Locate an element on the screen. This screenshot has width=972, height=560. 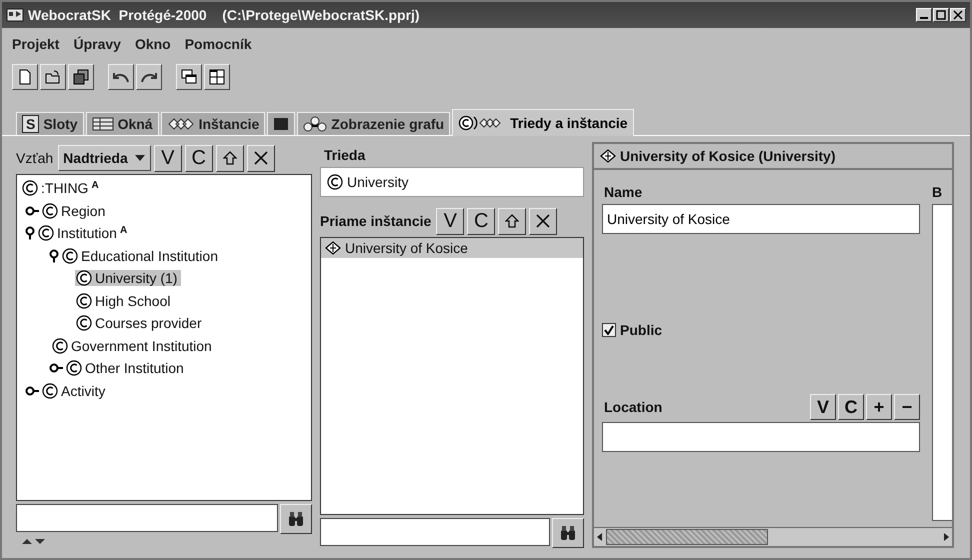
tree-node: Institution $^{A}$ is located at coordinates (84, 233).